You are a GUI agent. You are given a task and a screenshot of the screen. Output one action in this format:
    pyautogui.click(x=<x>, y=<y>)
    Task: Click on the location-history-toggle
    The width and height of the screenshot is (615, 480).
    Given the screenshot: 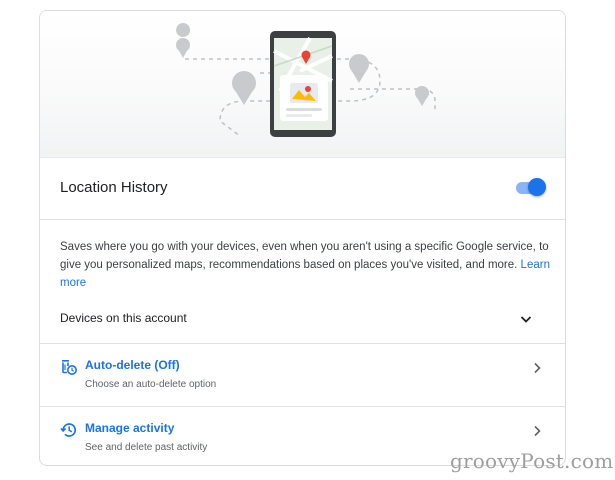 What is the action you would take?
    pyautogui.click(x=531, y=188)
    